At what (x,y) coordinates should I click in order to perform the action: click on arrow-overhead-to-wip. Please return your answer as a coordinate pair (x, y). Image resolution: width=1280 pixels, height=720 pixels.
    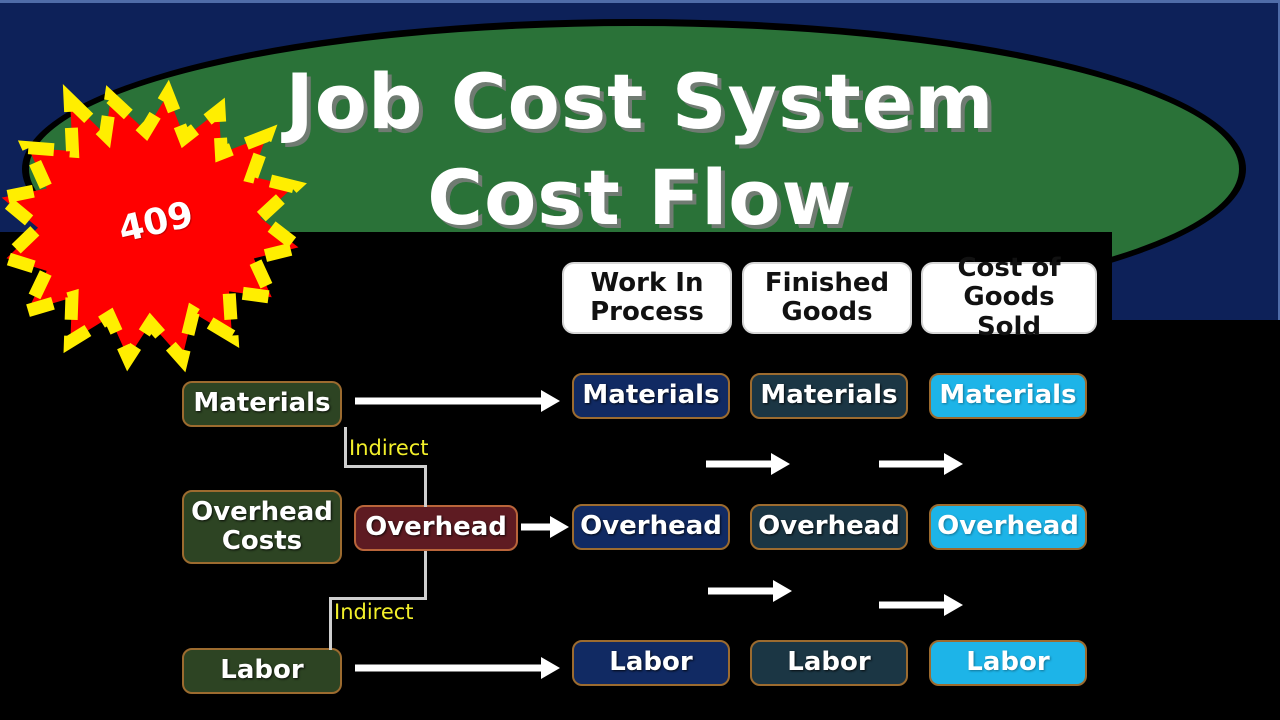
    Looking at the image, I should click on (545, 527).